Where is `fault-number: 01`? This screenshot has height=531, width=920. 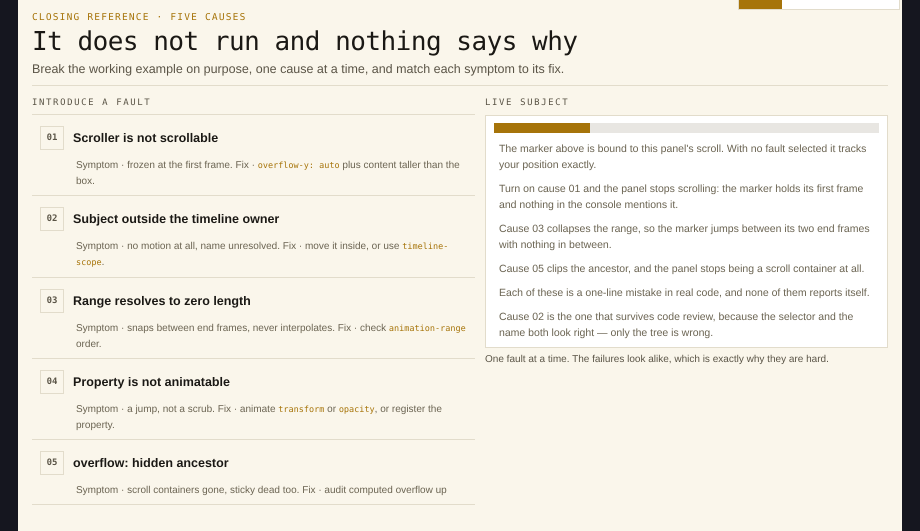
fault-number: 01 is located at coordinates (52, 138).